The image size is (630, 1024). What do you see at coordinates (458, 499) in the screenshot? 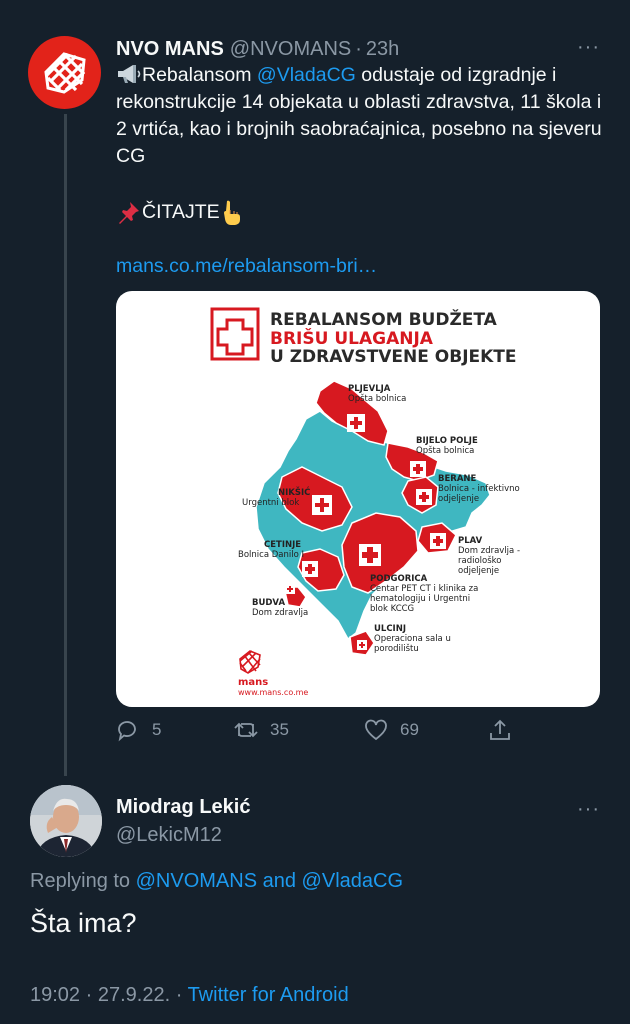
I see `label-berane-sub2: odjeljenje` at bounding box center [458, 499].